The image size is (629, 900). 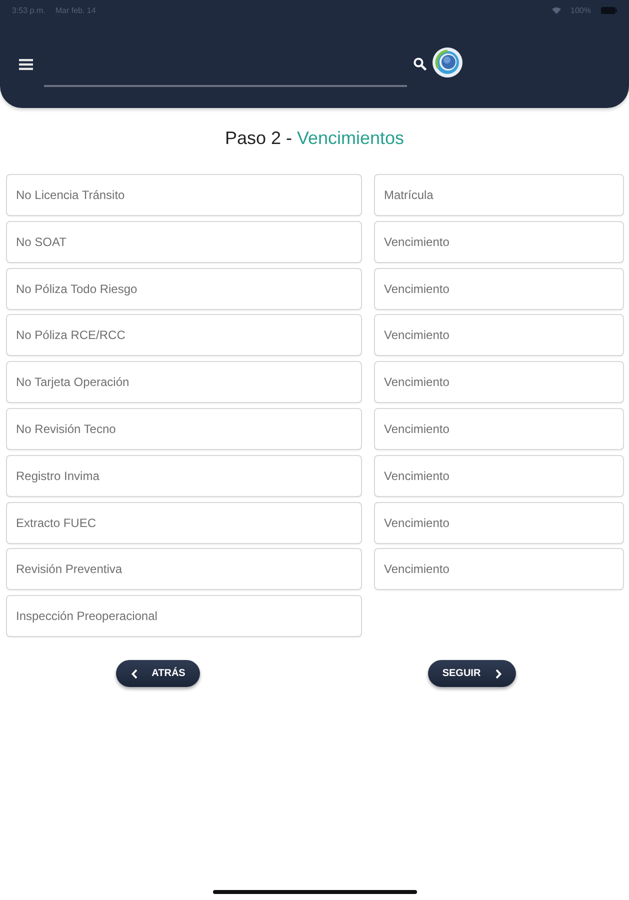 I want to click on document-number-field: Inspección Preoperacional, so click(x=184, y=616).